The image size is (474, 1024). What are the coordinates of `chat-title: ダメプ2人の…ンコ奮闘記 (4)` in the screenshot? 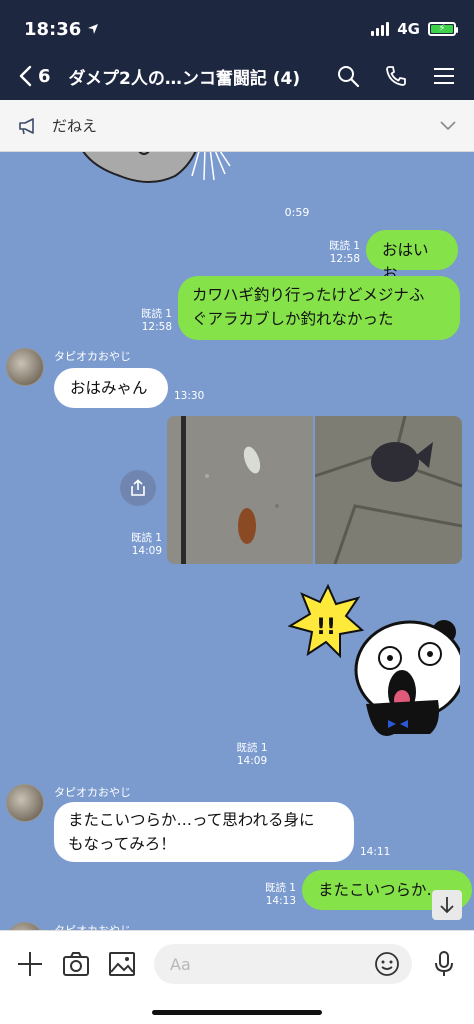 It's located at (184, 78).